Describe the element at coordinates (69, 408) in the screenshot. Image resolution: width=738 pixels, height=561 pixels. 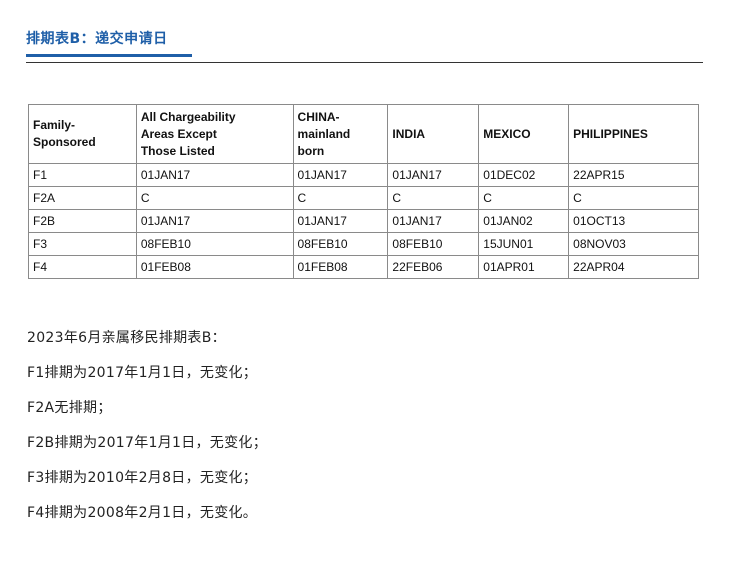
I see `summary-line-f2a: F2A无排期；` at that location.